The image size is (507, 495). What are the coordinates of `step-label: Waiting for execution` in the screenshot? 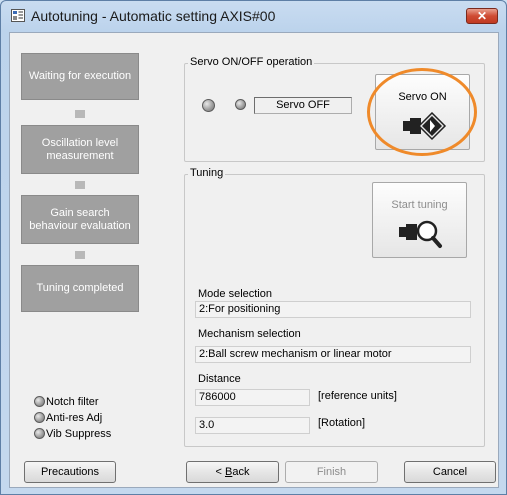 It's located at (80, 76).